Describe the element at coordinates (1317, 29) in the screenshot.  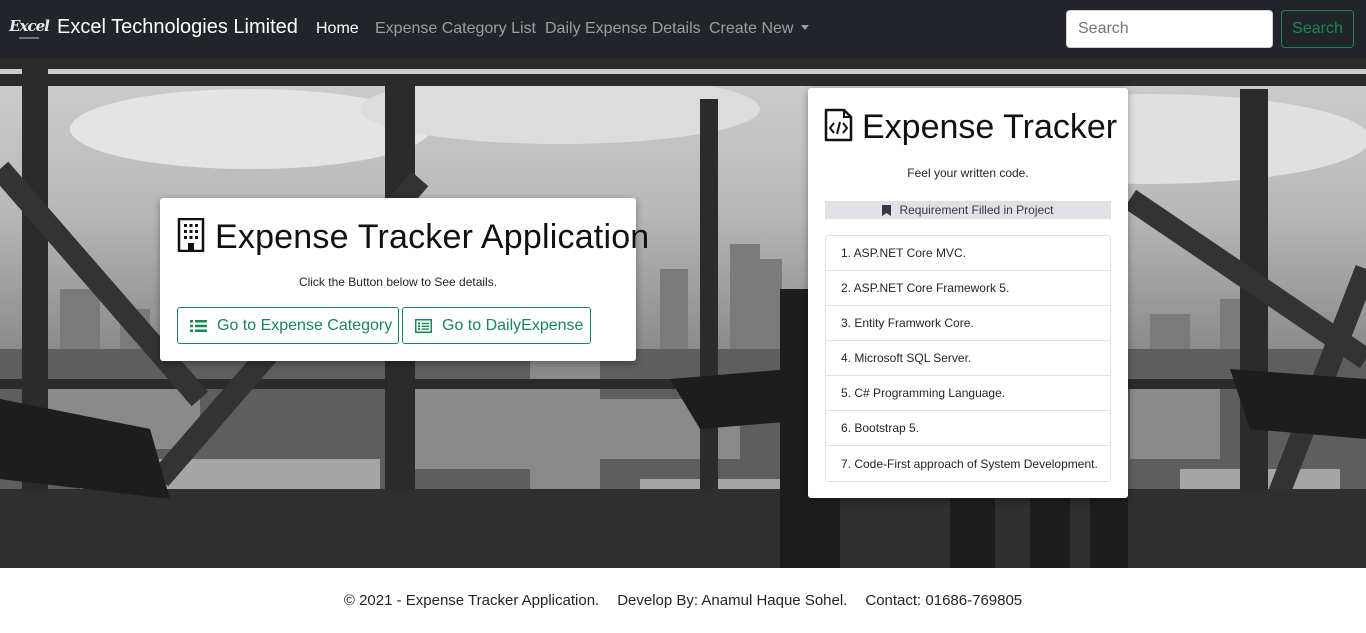
I see `search-button: Search` at that location.